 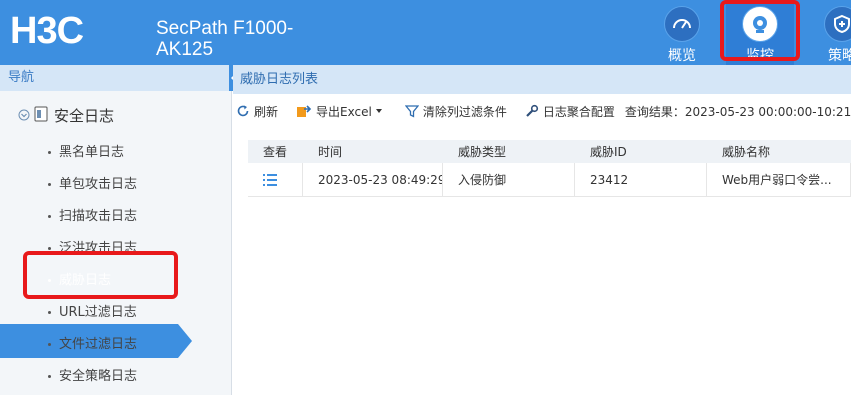 I want to click on refresh-button: 刷新, so click(x=257, y=111).